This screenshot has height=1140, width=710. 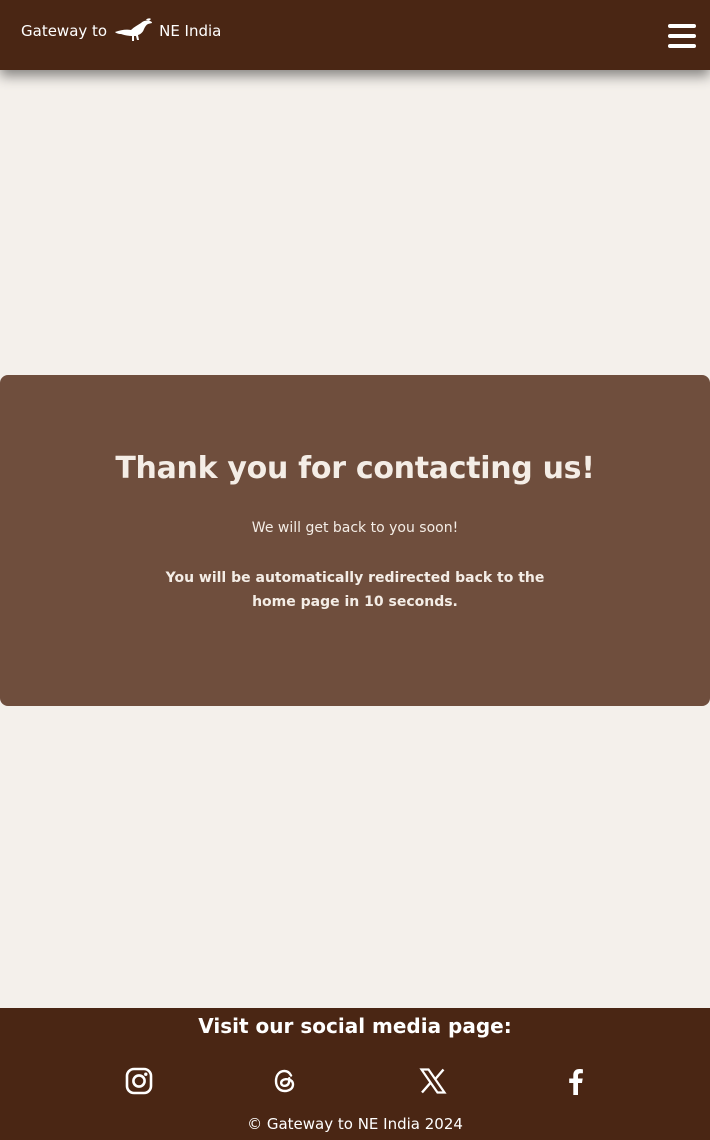 What do you see at coordinates (355, 1026) in the screenshot?
I see `social-heading: Visit our social media page:` at bounding box center [355, 1026].